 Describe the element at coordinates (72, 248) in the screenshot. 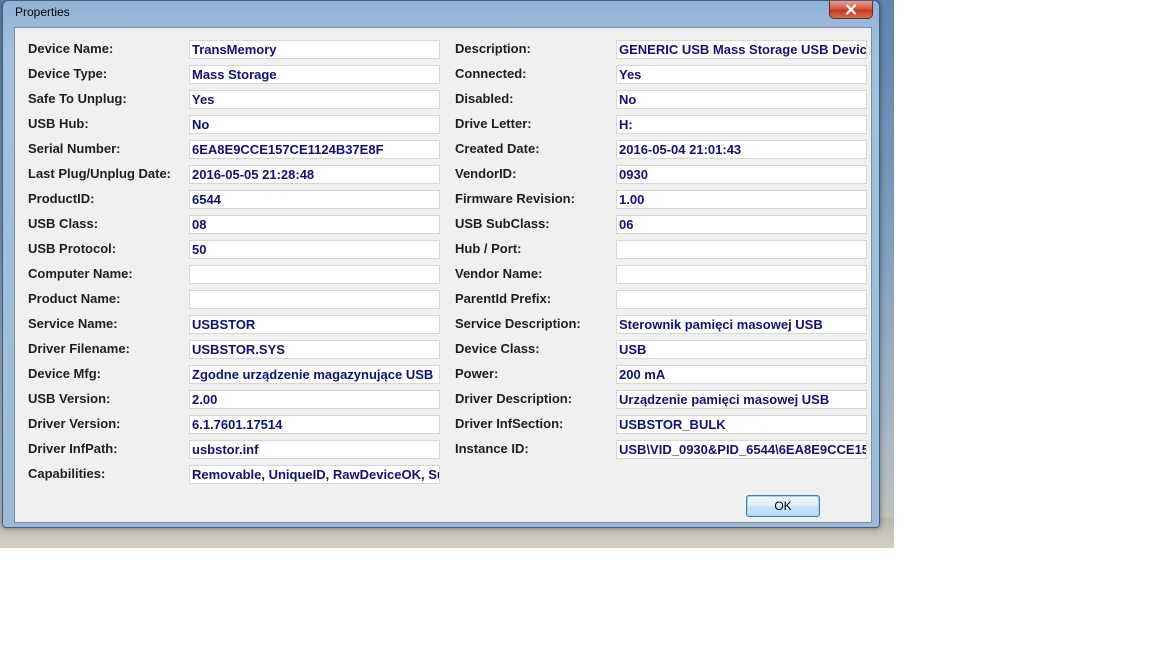

I see `usb-protocol-label: USB Protocol:` at that location.